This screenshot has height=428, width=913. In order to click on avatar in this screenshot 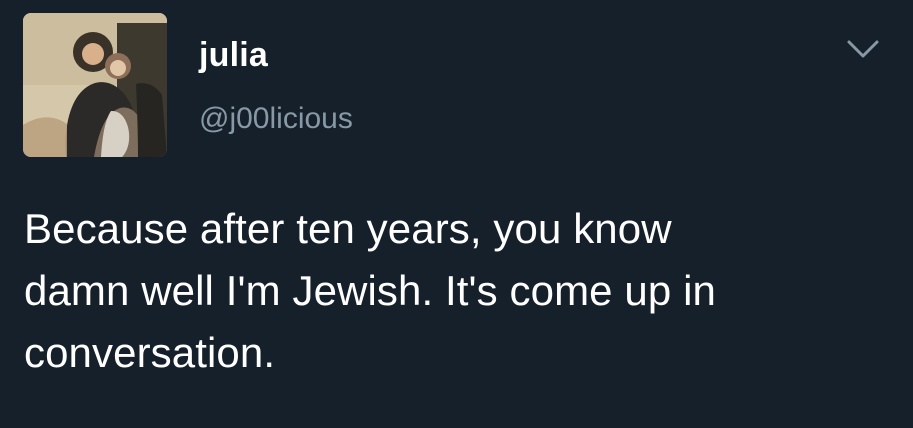, I will do `click(95, 85)`.